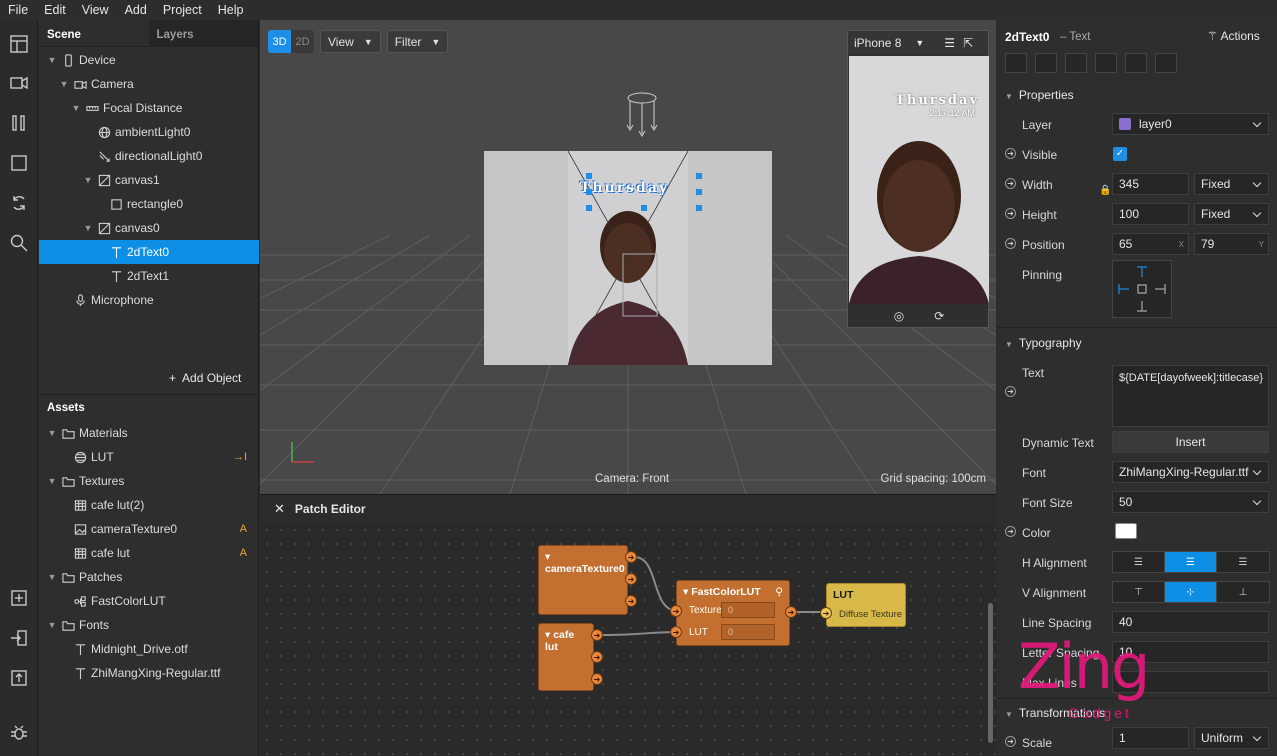 This screenshot has height=756, width=1277. I want to click on v-align-top-icon: ⊤, so click(1139, 592).